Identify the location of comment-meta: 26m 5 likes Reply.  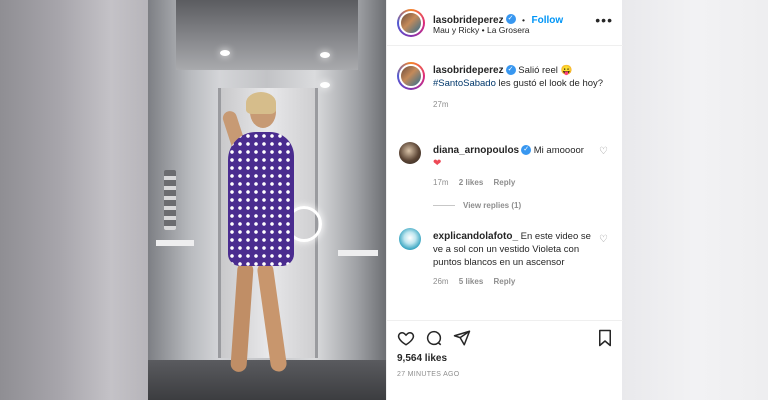
(513, 281).